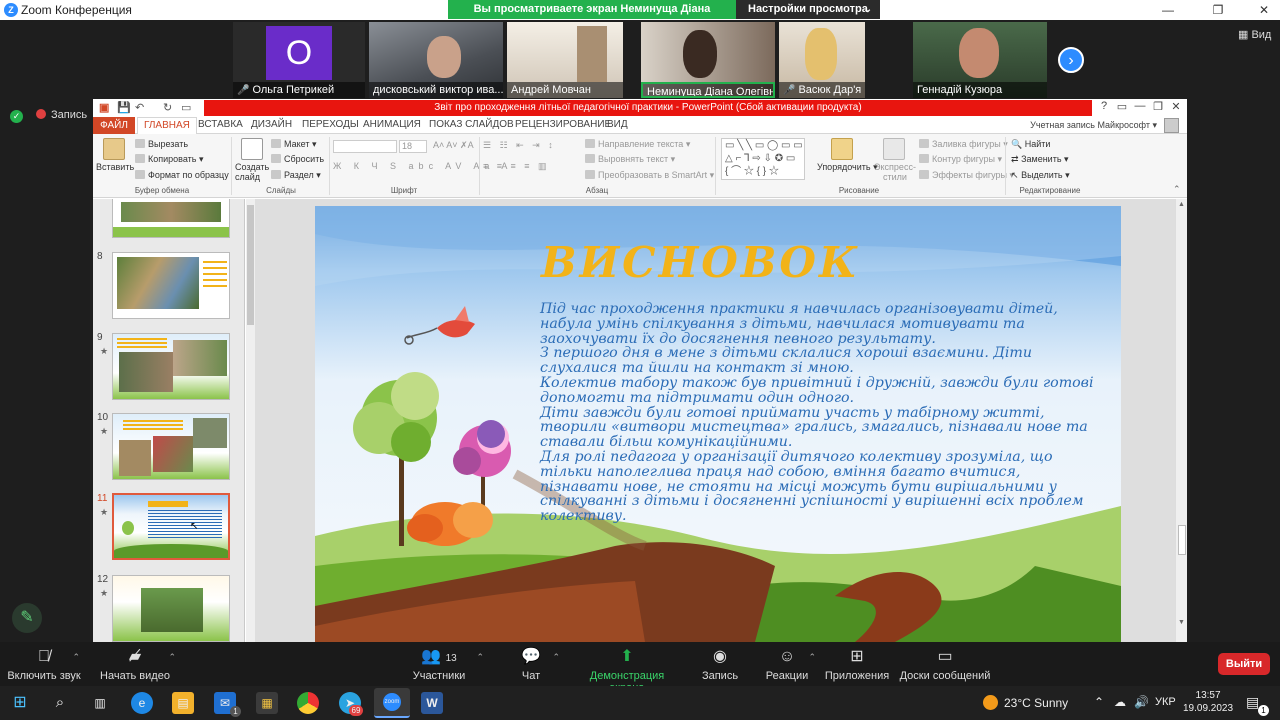 The height and width of the screenshot is (720, 1280). What do you see at coordinates (447, 662) in the screenshot?
I see `participants-button: 👥 13 Участники ⌃` at bounding box center [447, 662].